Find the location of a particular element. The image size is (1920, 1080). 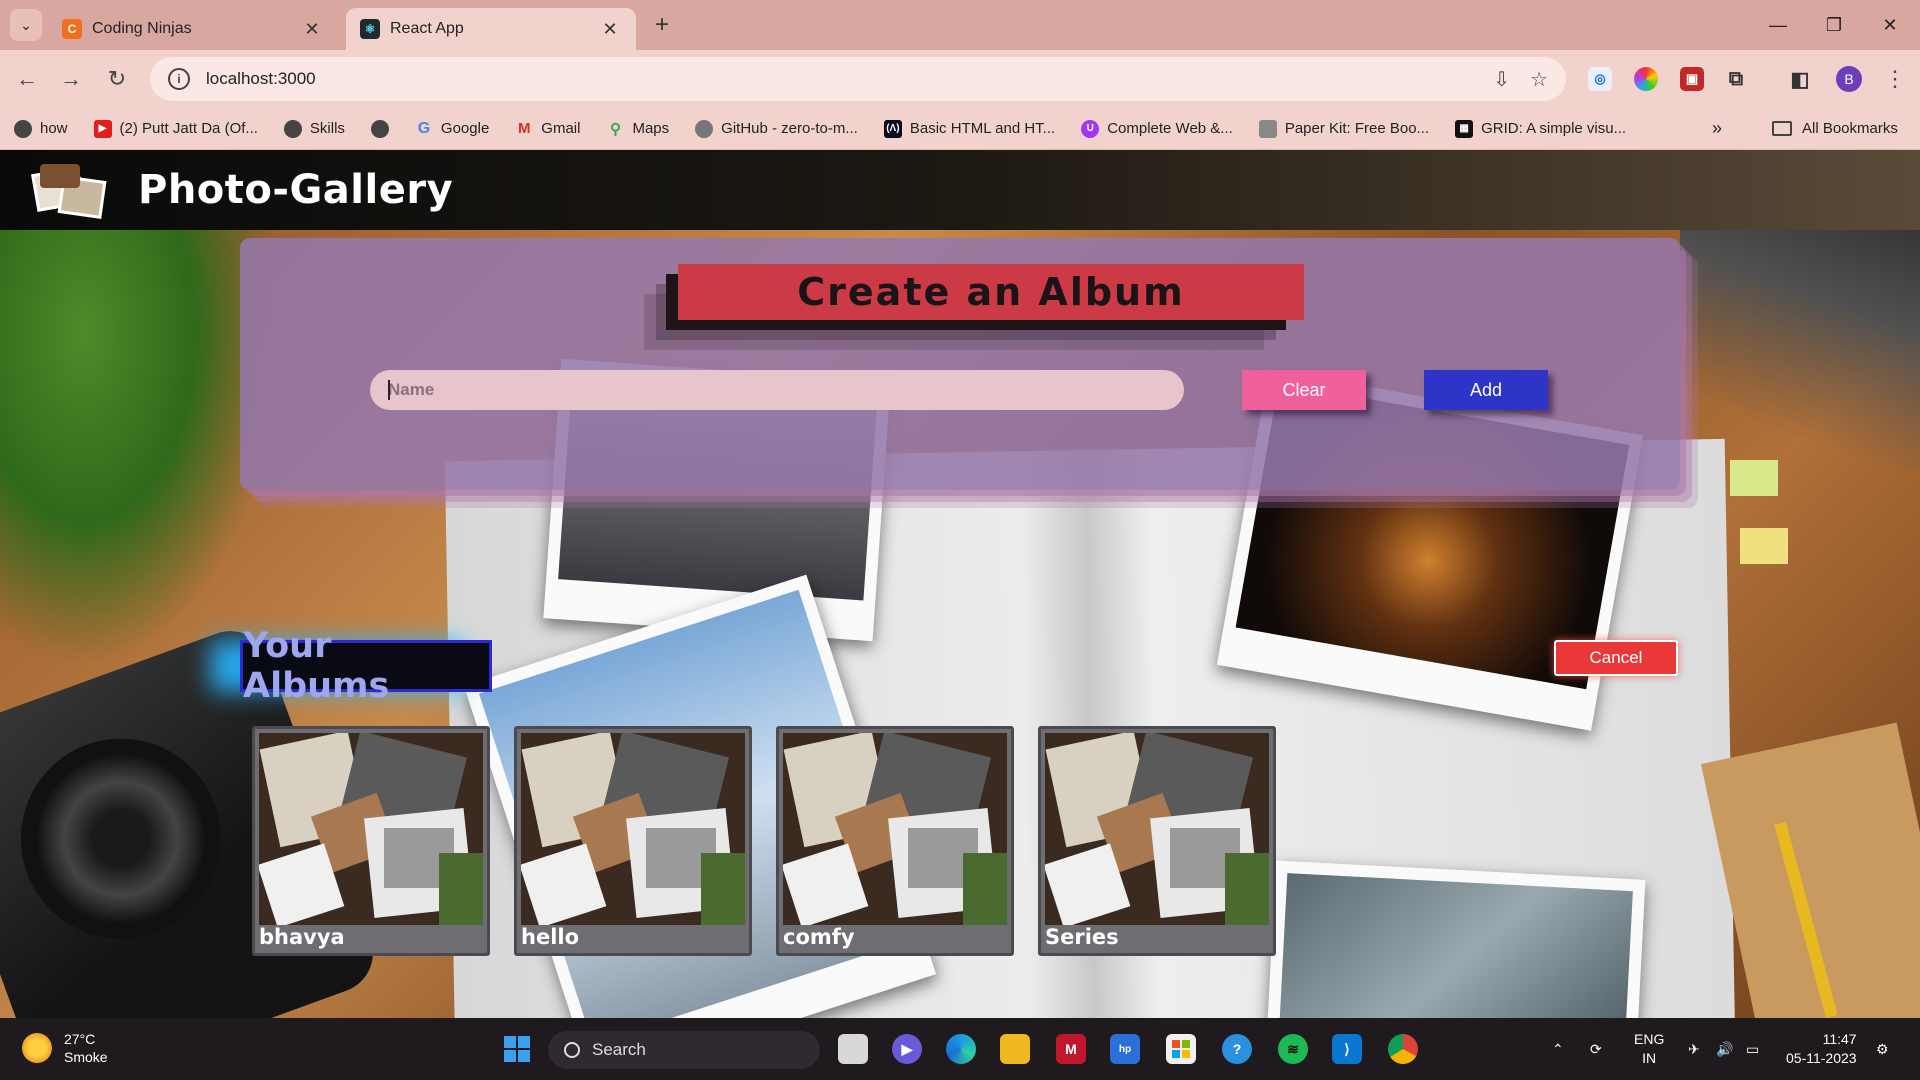

bookmark-item is located at coordinates (379, 128).